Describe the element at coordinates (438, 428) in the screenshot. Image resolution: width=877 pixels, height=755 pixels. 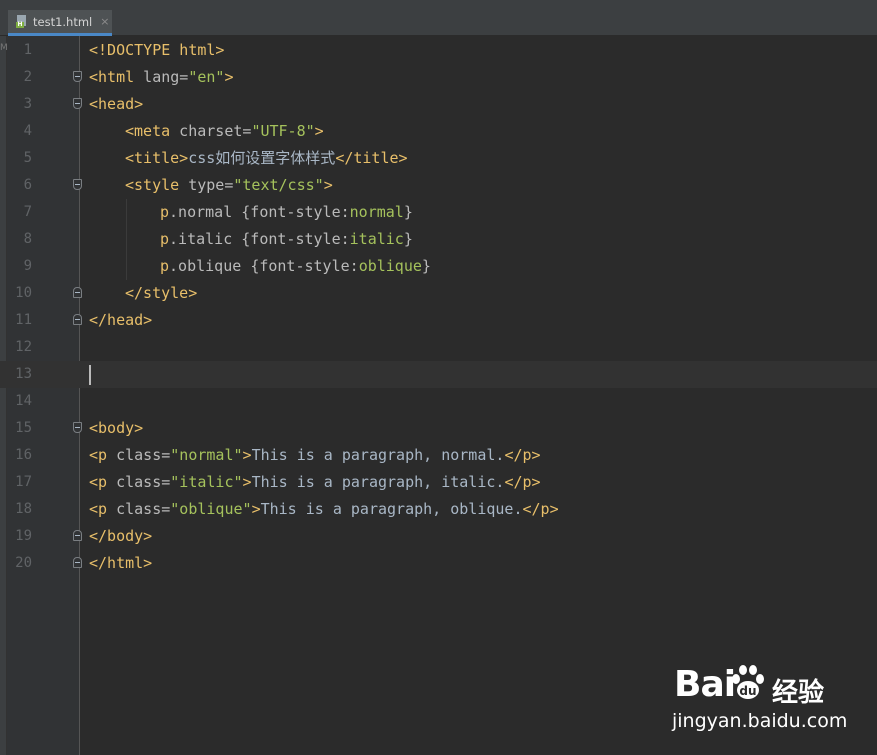
I see `code-line: 15 <body>` at that location.